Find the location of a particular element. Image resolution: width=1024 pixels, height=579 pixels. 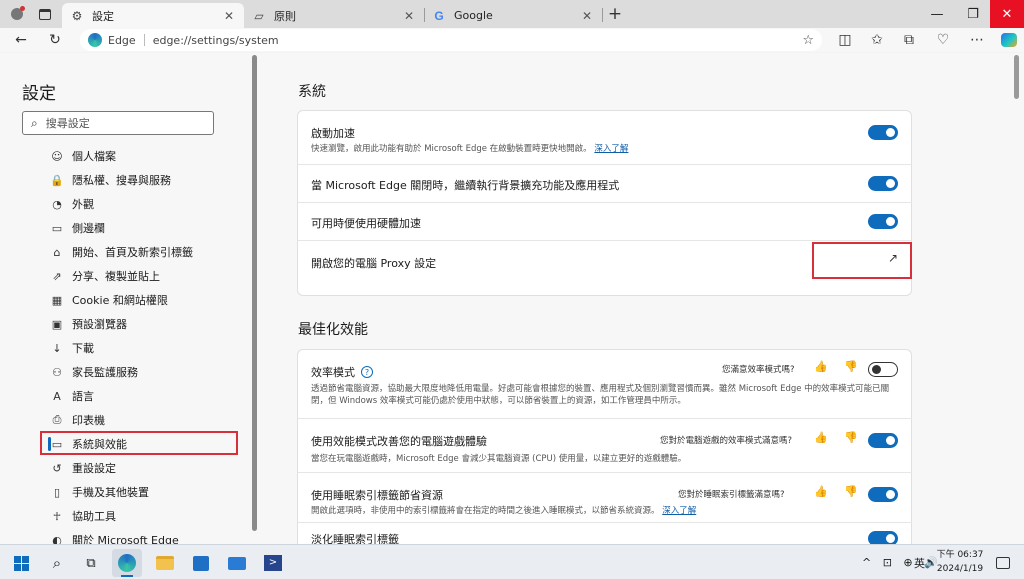

collections-icon: ⧉ is located at coordinates (909, 40).